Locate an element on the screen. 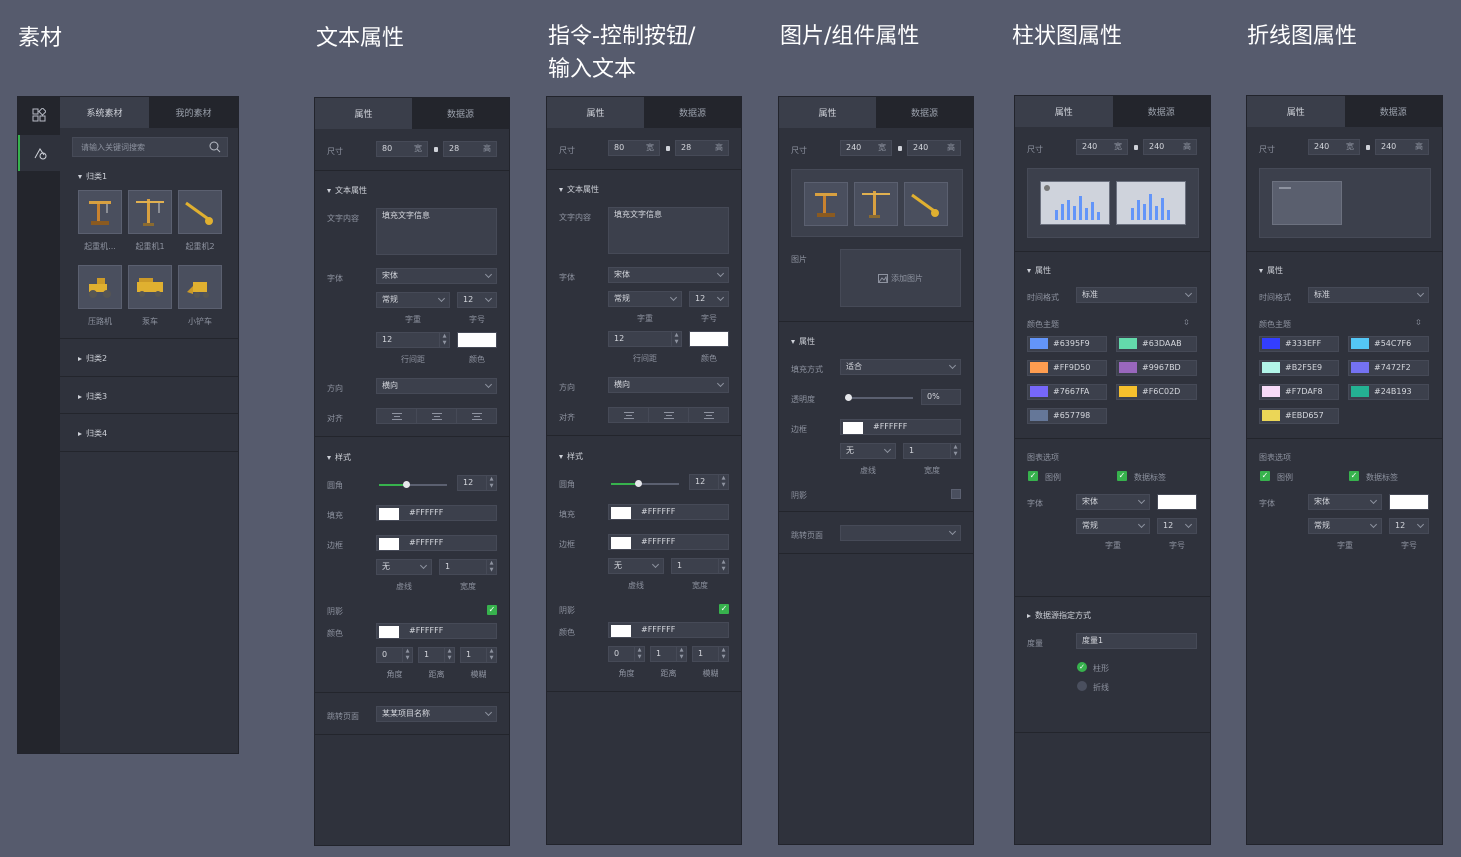  line-radio is located at coordinates (1082, 686).